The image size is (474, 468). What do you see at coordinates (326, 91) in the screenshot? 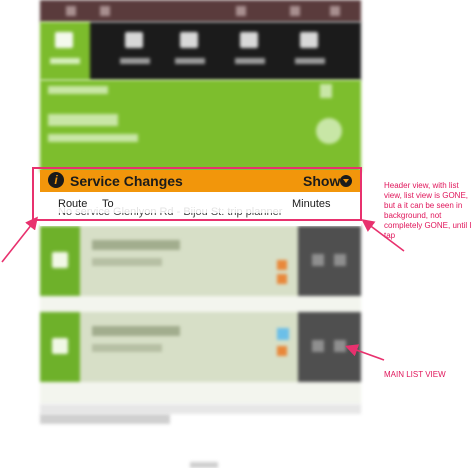
I see `refresh-icon` at bounding box center [326, 91].